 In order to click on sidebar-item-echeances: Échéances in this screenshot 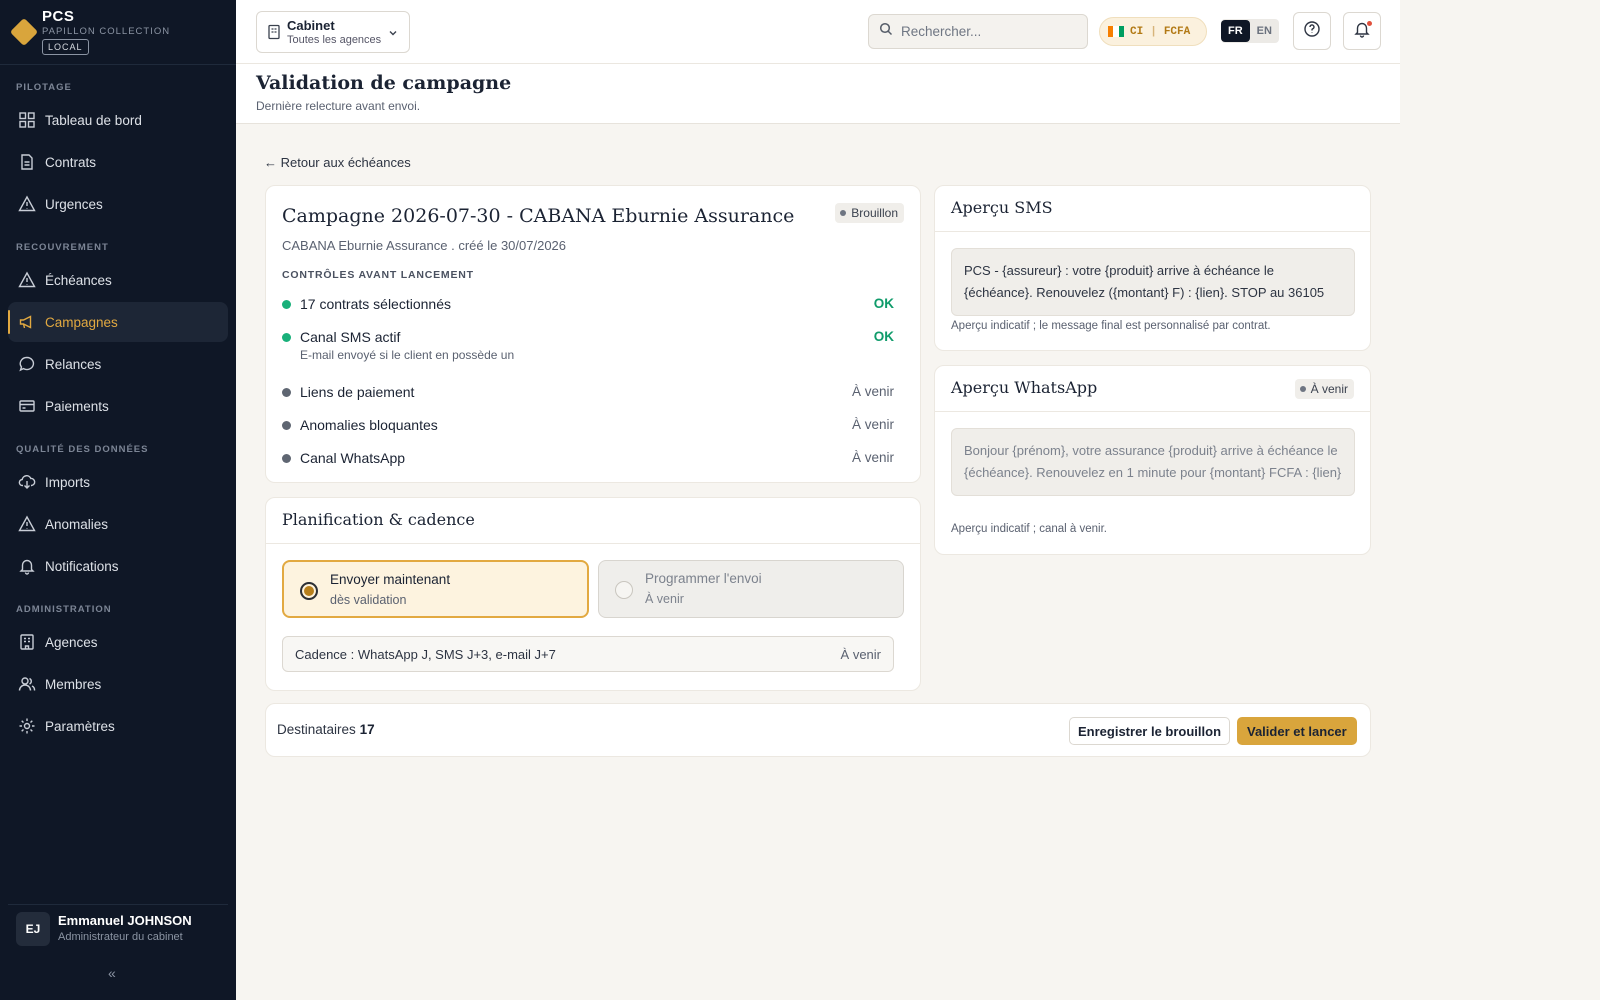, I will do `click(118, 280)`.